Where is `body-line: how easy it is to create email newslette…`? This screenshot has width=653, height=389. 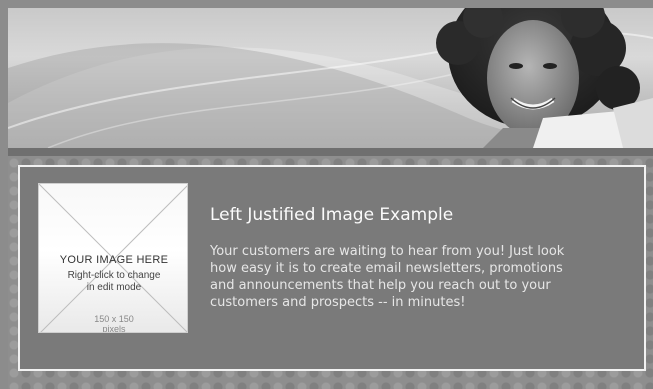
body-line: how easy it is to create email newslette… is located at coordinates (386, 268).